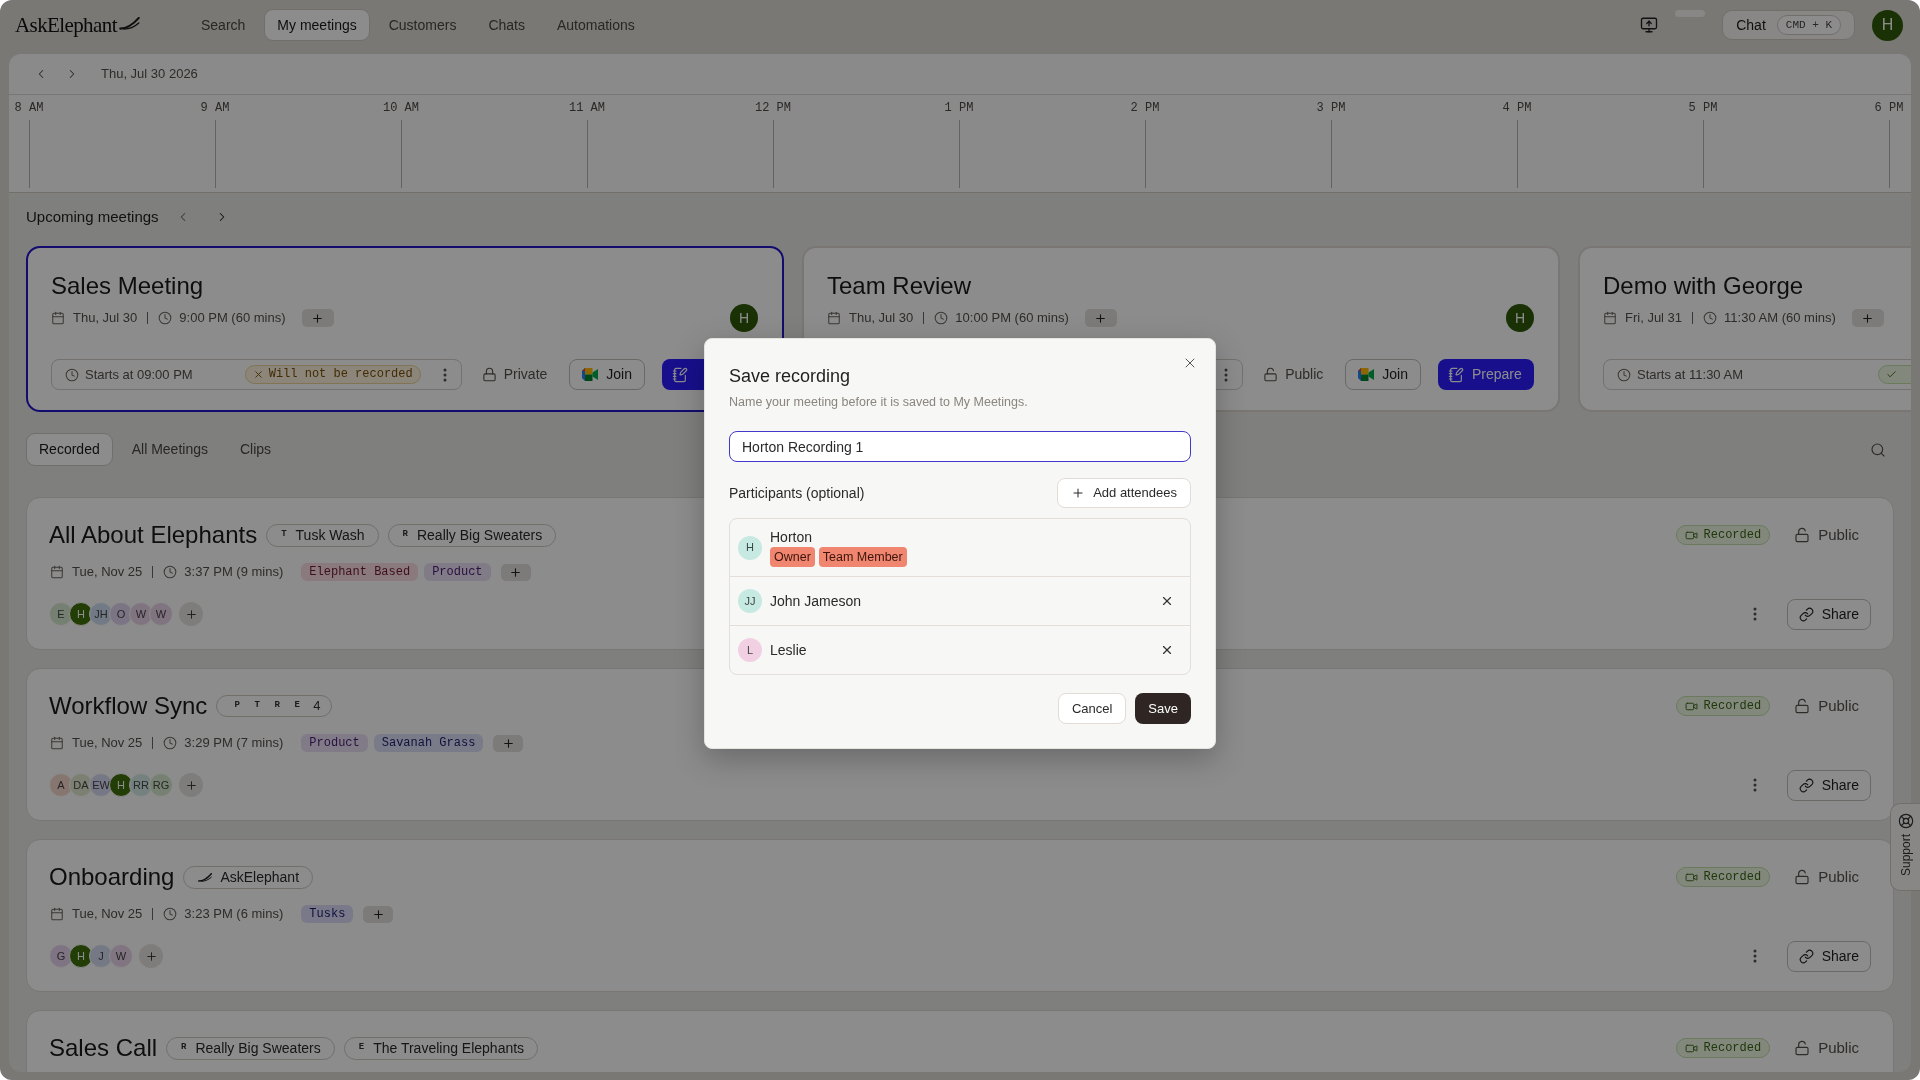 The width and height of the screenshot is (1920, 1080). Describe the element at coordinates (340, 374) in the screenshot. I see `recording-status-label: Will not be recorded` at that location.